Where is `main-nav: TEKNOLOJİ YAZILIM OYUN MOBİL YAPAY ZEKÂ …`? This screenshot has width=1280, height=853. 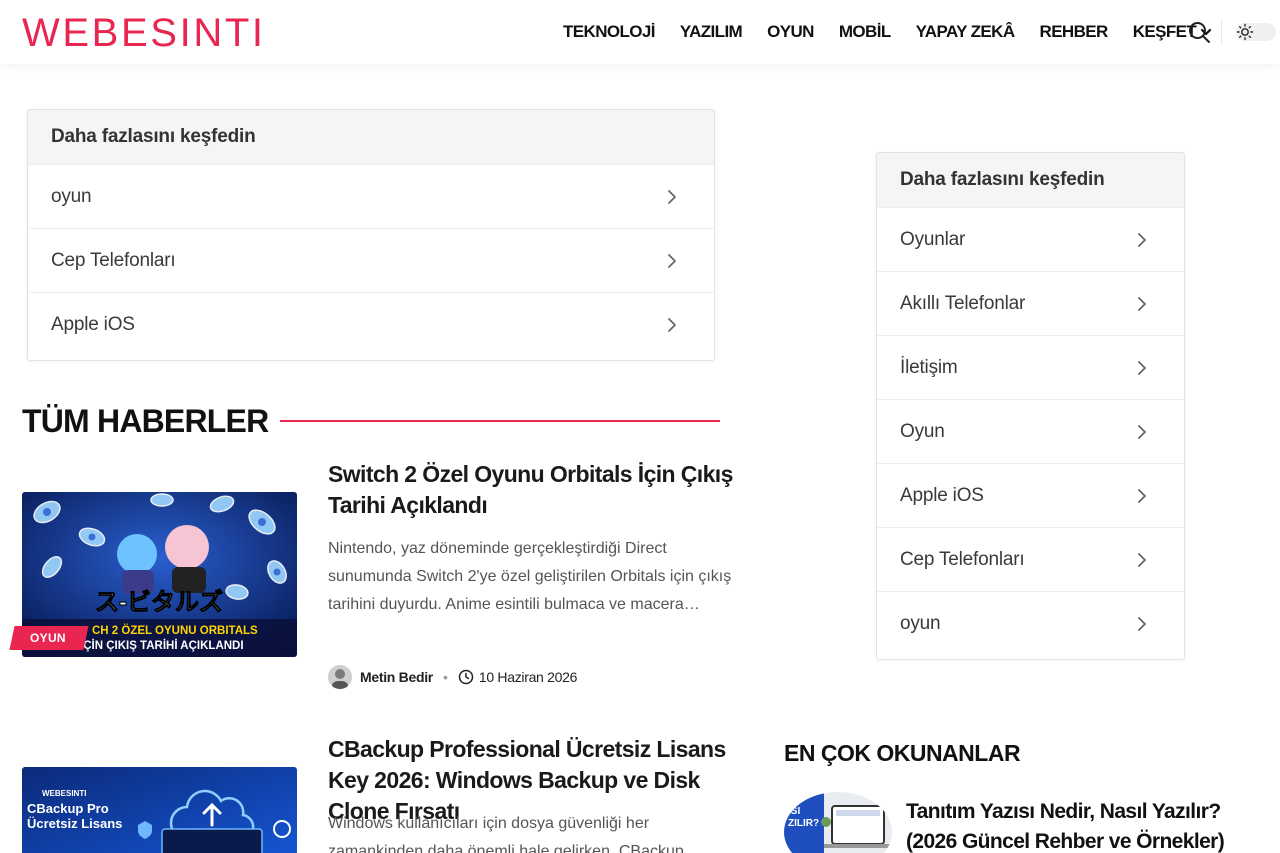 main-nav: TEKNOLOJİ YAZILIM OYUN MOBİL YAPAY ZEKÂ … is located at coordinates (887, 32).